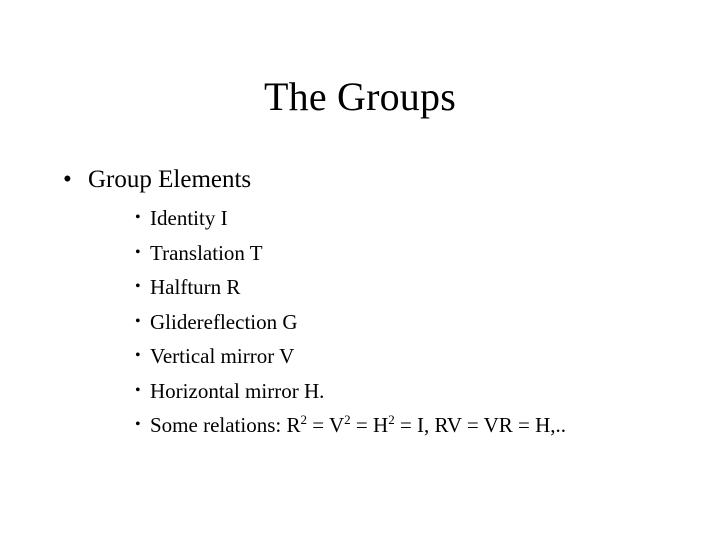 This screenshot has height=540, width=720. Describe the element at coordinates (222, 356) in the screenshot. I see `list-item-label: Vertical mirror V` at that location.